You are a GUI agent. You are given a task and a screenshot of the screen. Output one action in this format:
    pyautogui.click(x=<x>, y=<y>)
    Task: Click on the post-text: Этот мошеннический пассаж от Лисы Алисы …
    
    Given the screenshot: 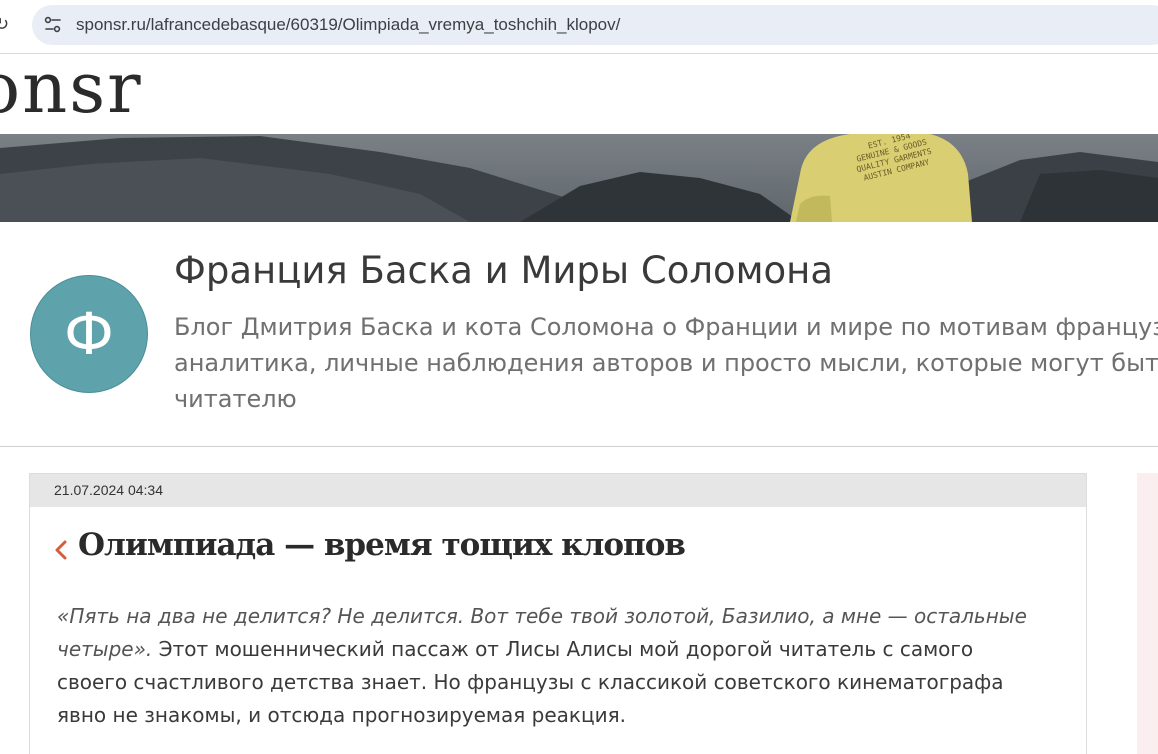 What is the action you would take?
    pyautogui.click(x=563, y=649)
    